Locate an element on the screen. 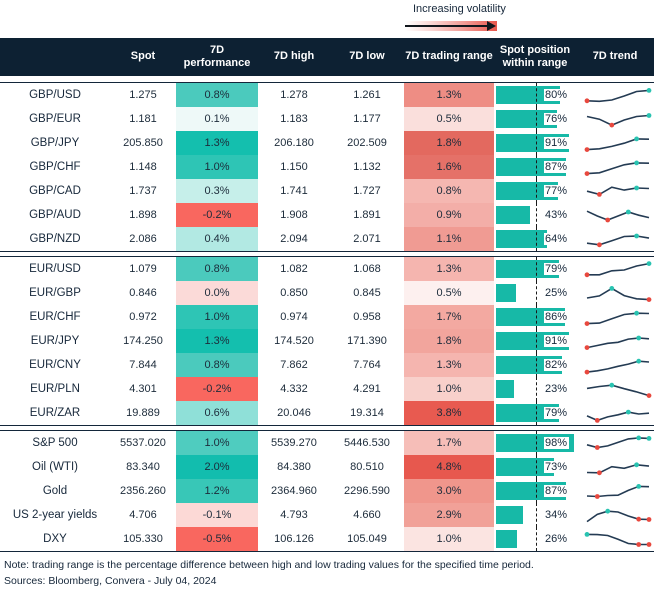 The height and width of the screenshot is (599, 654). high-value: 206.180 is located at coordinates (294, 143).